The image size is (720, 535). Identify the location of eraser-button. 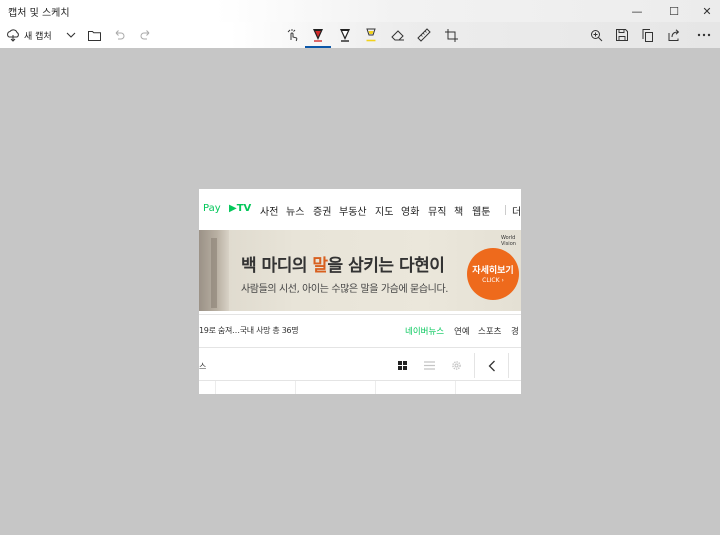
(398, 35).